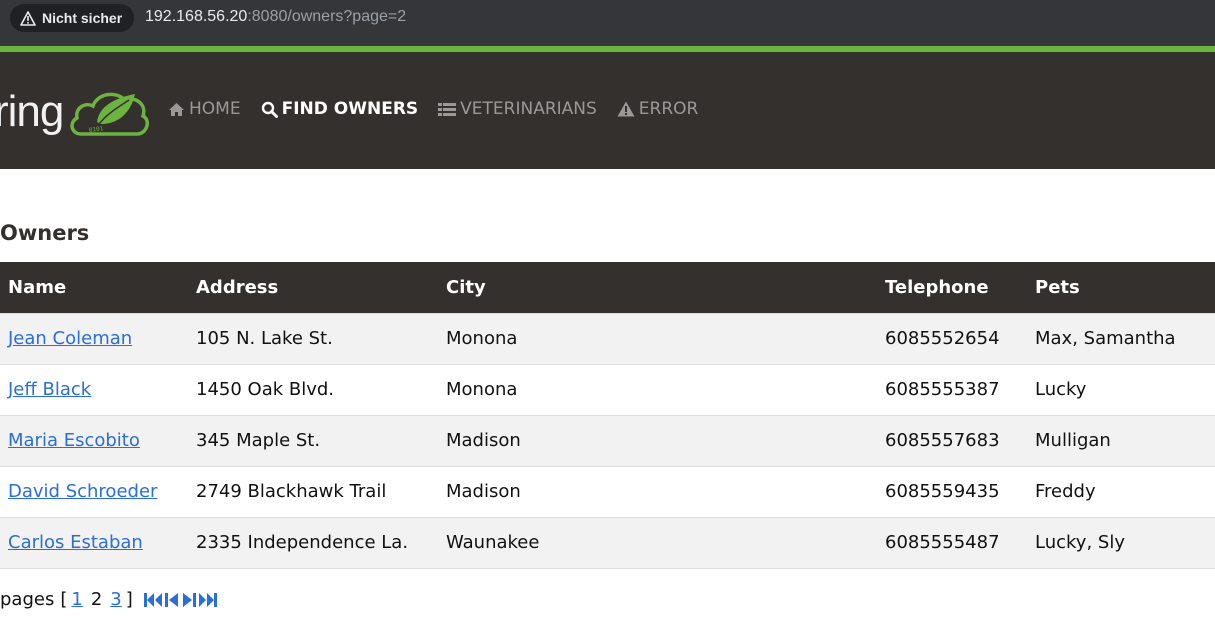 This screenshot has width=1215, height=641. I want to click on list-icon, so click(447, 109).